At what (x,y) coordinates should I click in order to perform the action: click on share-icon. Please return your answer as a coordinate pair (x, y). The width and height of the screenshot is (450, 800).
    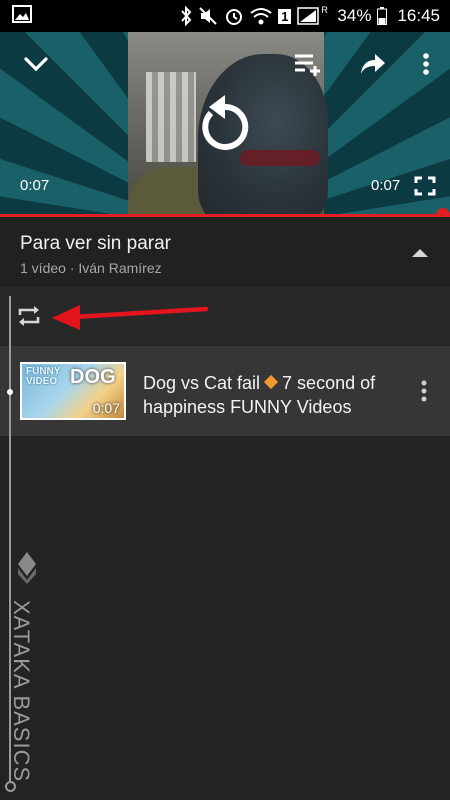
    Looking at the image, I should click on (373, 64).